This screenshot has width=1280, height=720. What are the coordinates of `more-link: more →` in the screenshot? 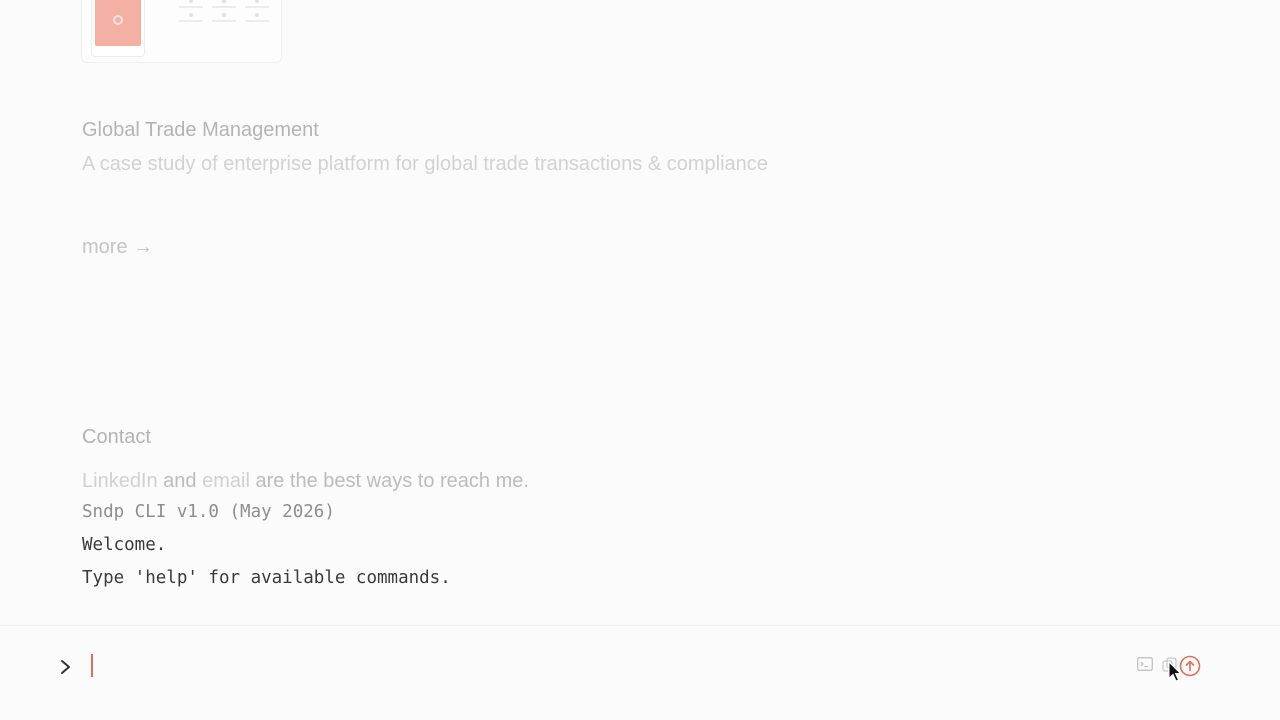 It's located at (117, 247).